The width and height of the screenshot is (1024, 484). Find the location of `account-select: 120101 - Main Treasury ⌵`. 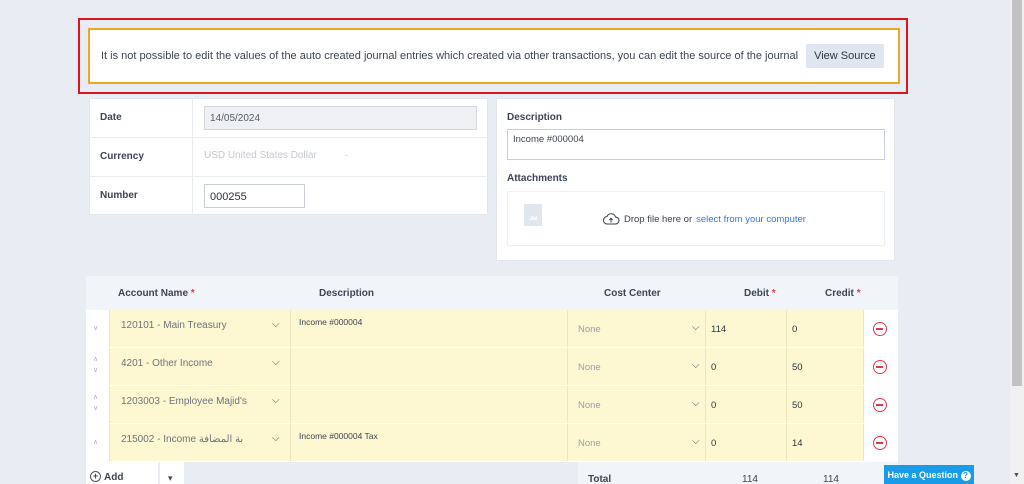

account-select: 120101 - Main Treasury ⌵ is located at coordinates (199, 328).